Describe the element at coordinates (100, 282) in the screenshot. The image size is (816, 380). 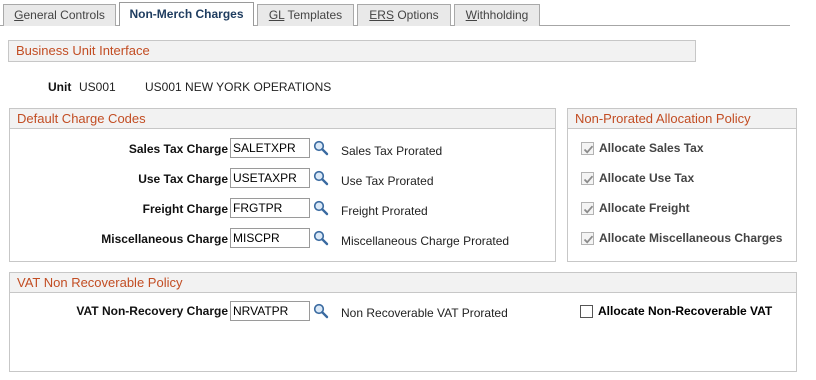
I see `vat-non-recoverable-title: VAT Non Recoverable Policy` at that location.